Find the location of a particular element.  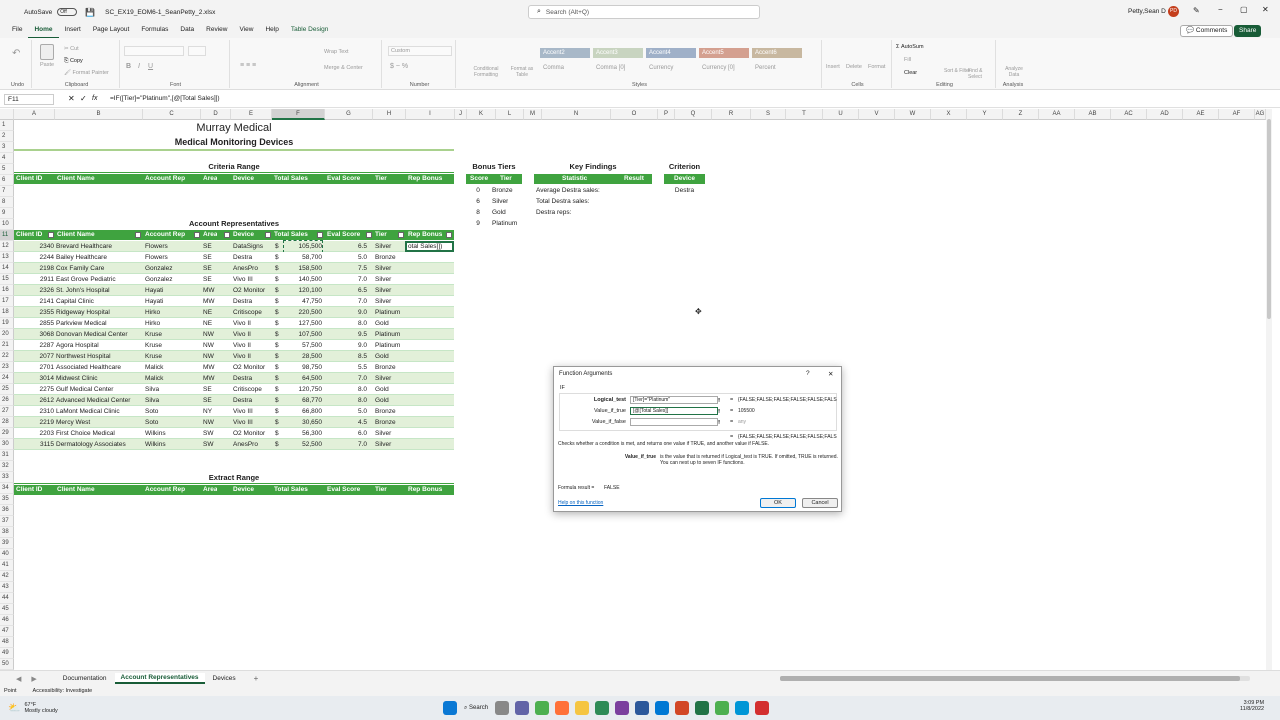

cell-client-name: East Grove Pediatric is located at coordinates (99, 279).